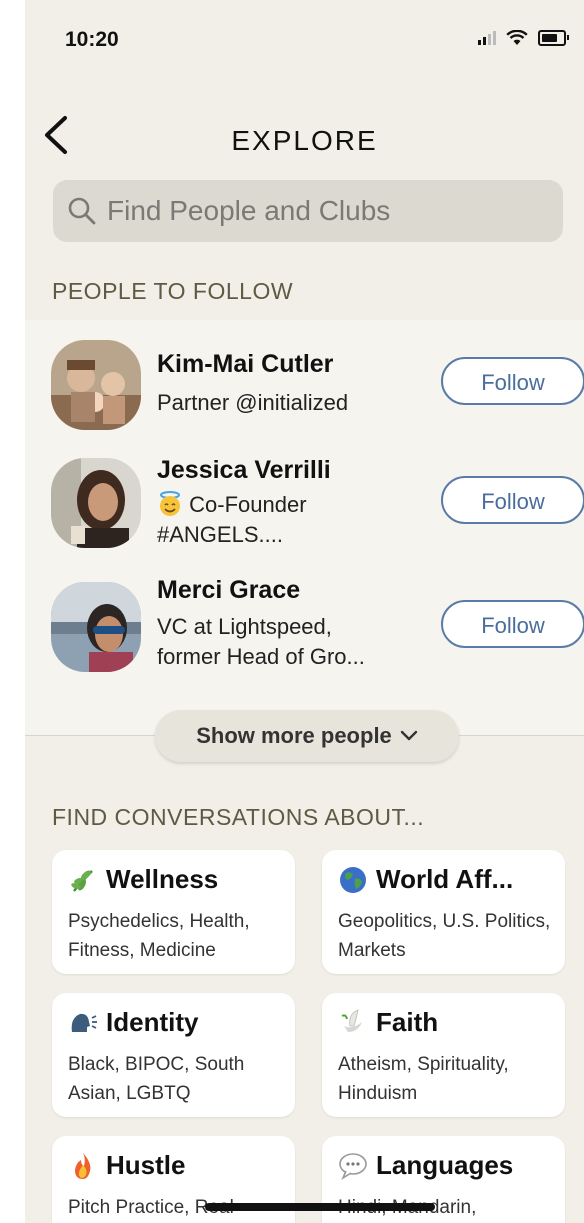 The width and height of the screenshot is (584, 1223). What do you see at coordinates (173, 291) in the screenshot?
I see `people-section-label: PEOPLE TO FOLLOW` at bounding box center [173, 291].